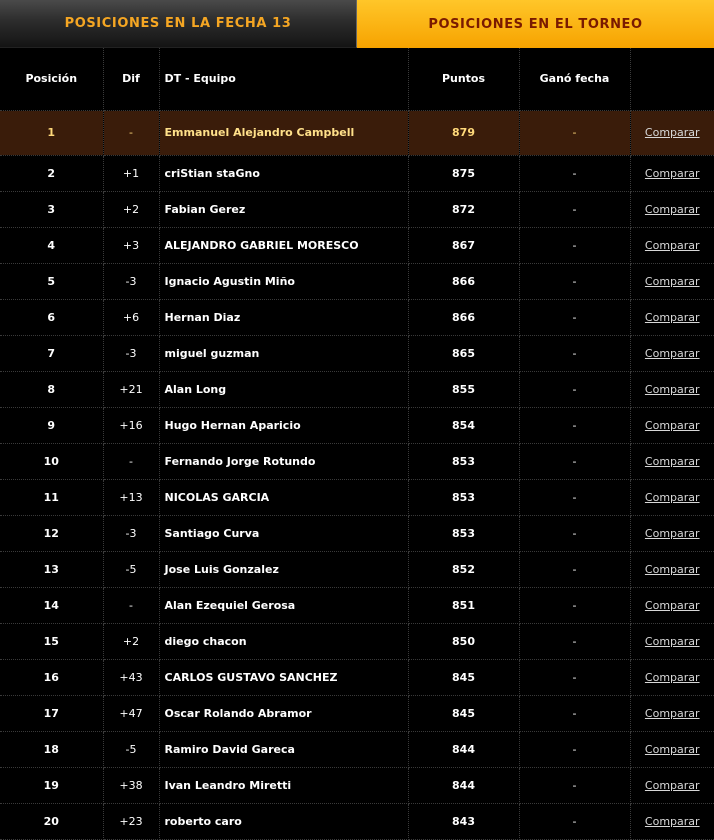 The image size is (714, 840). Describe the element at coordinates (357, 245) in the screenshot. I see `table-row: 4 +3 ALEJANDRO GABRIEL MORESCO 867- Comparar` at that location.